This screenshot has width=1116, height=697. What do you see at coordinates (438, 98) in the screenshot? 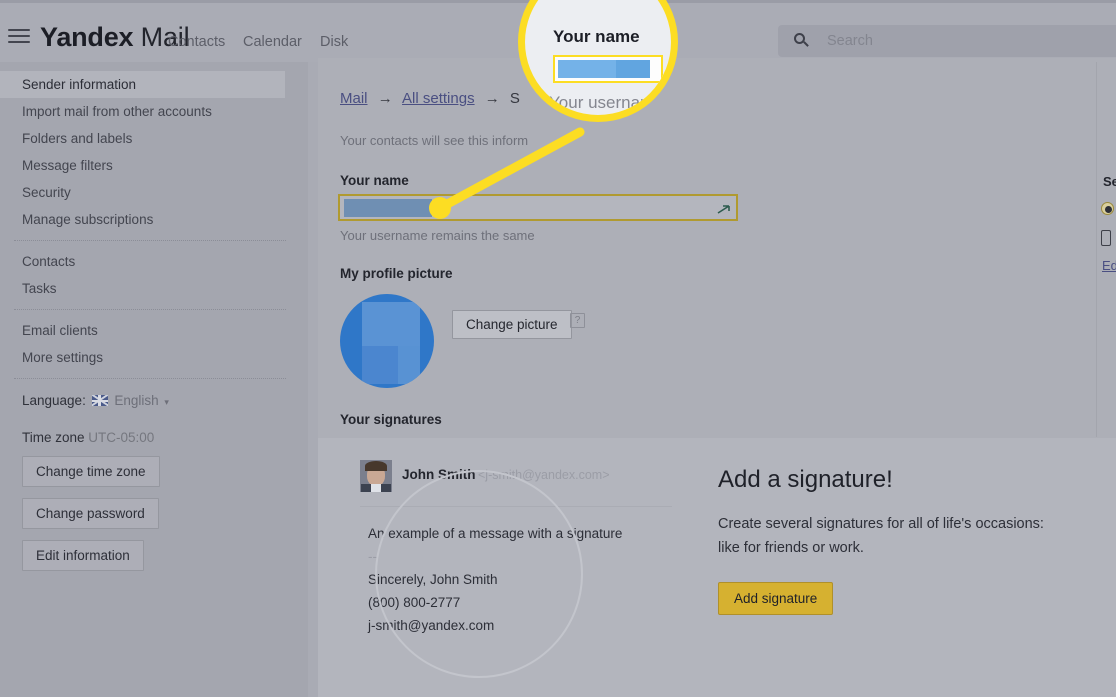
I see `breadcrumb-link-all-settings: All settings` at bounding box center [438, 98].